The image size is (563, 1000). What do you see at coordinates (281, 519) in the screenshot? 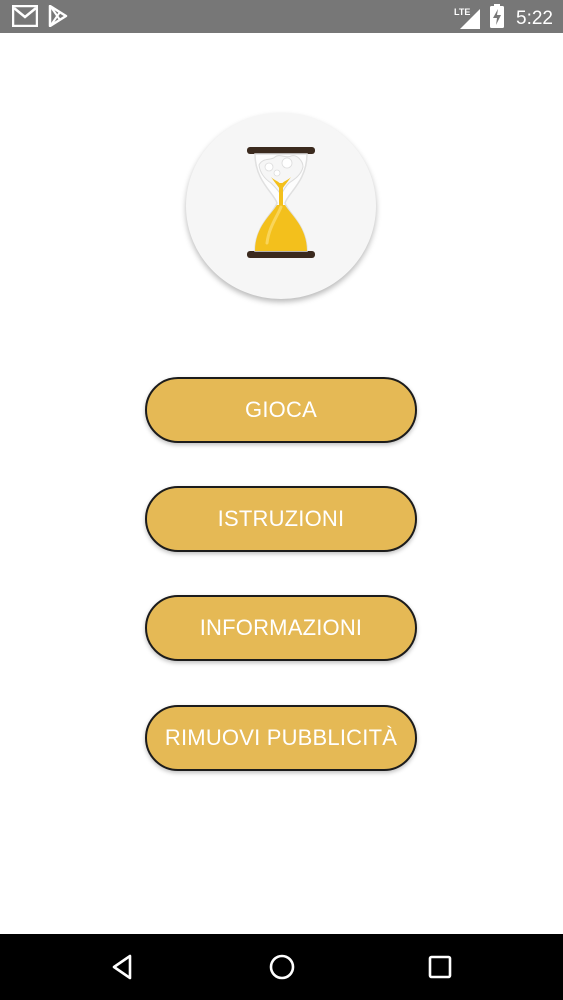
I see `instructions-button: ISTRUZIONI` at bounding box center [281, 519].